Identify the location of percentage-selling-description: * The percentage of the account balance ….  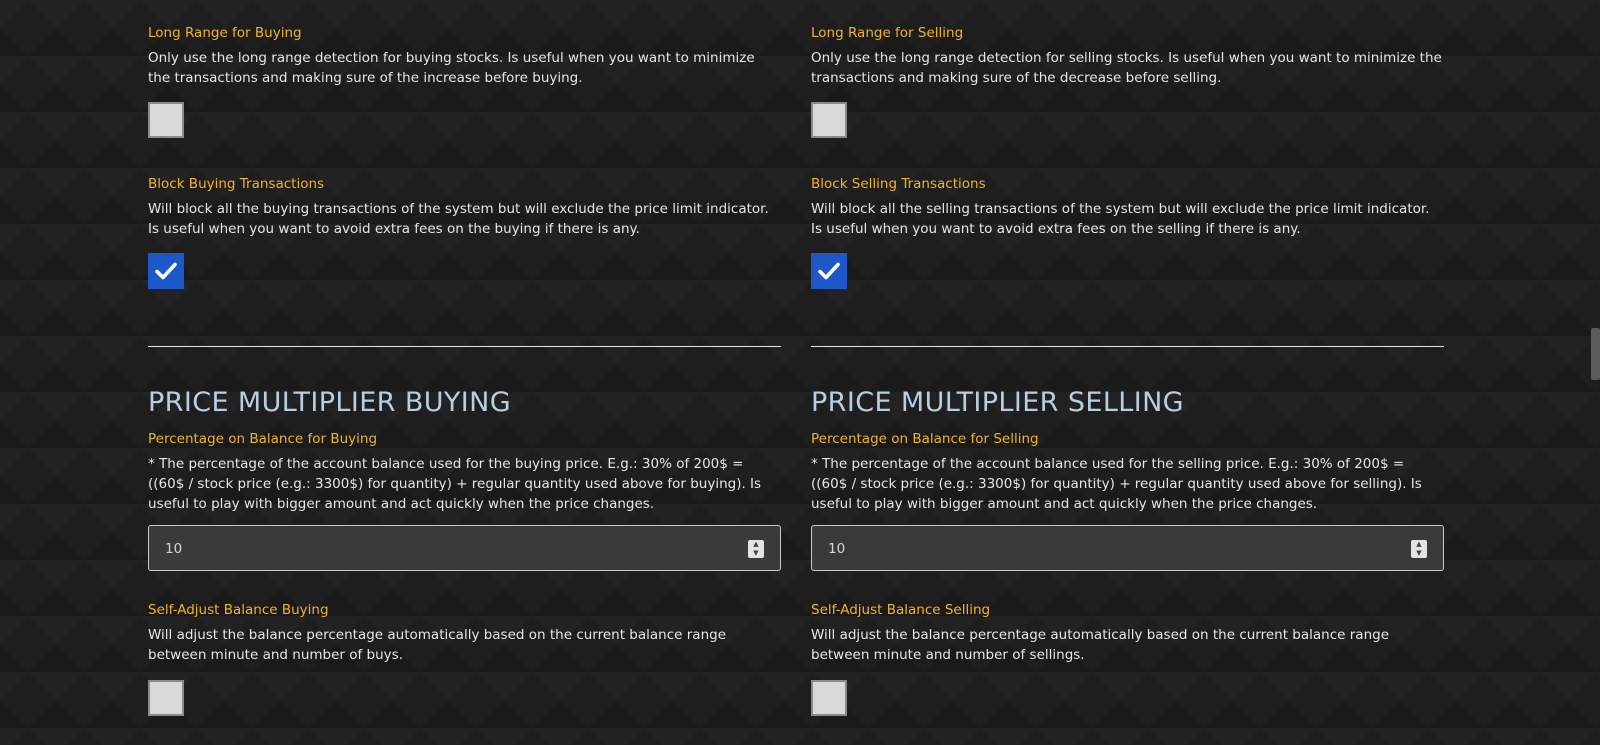
(1116, 484).